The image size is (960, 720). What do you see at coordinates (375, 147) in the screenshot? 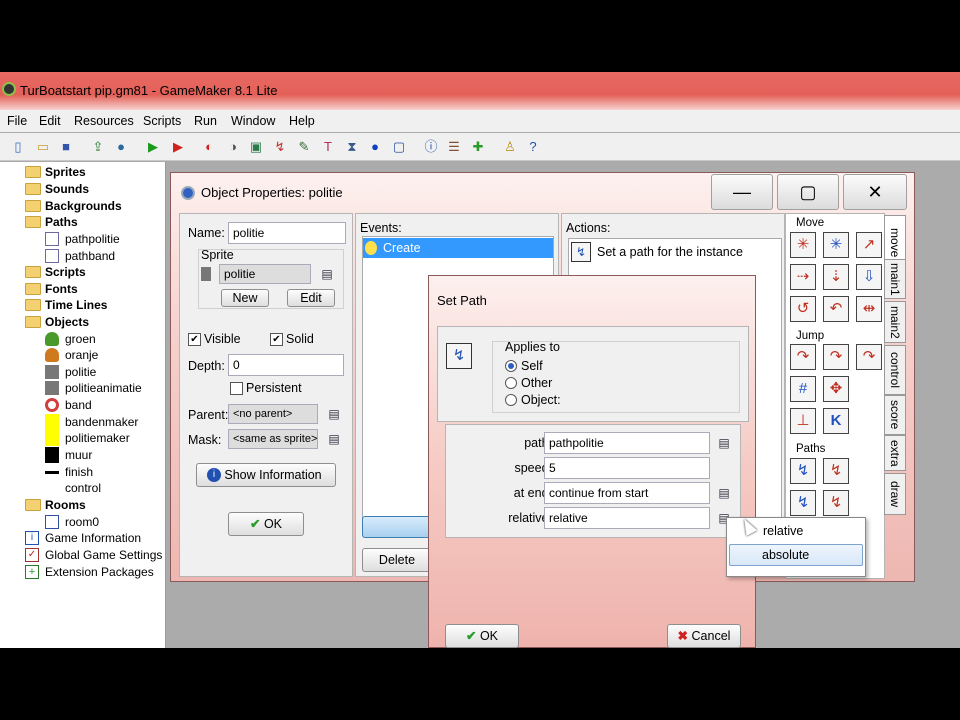
I see `object-icon: ●` at bounding box center [375, 147].